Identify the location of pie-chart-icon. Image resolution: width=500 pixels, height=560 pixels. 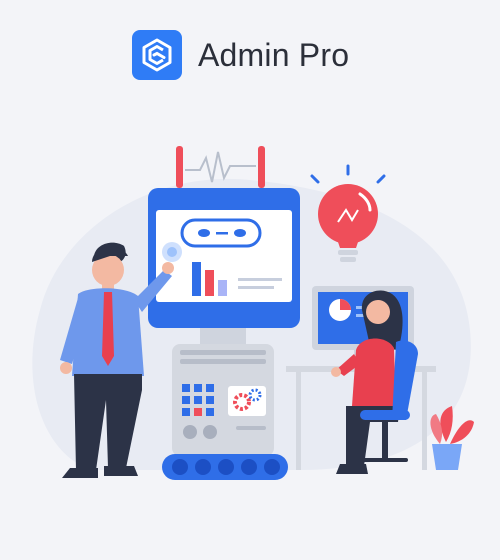
(340, 310).